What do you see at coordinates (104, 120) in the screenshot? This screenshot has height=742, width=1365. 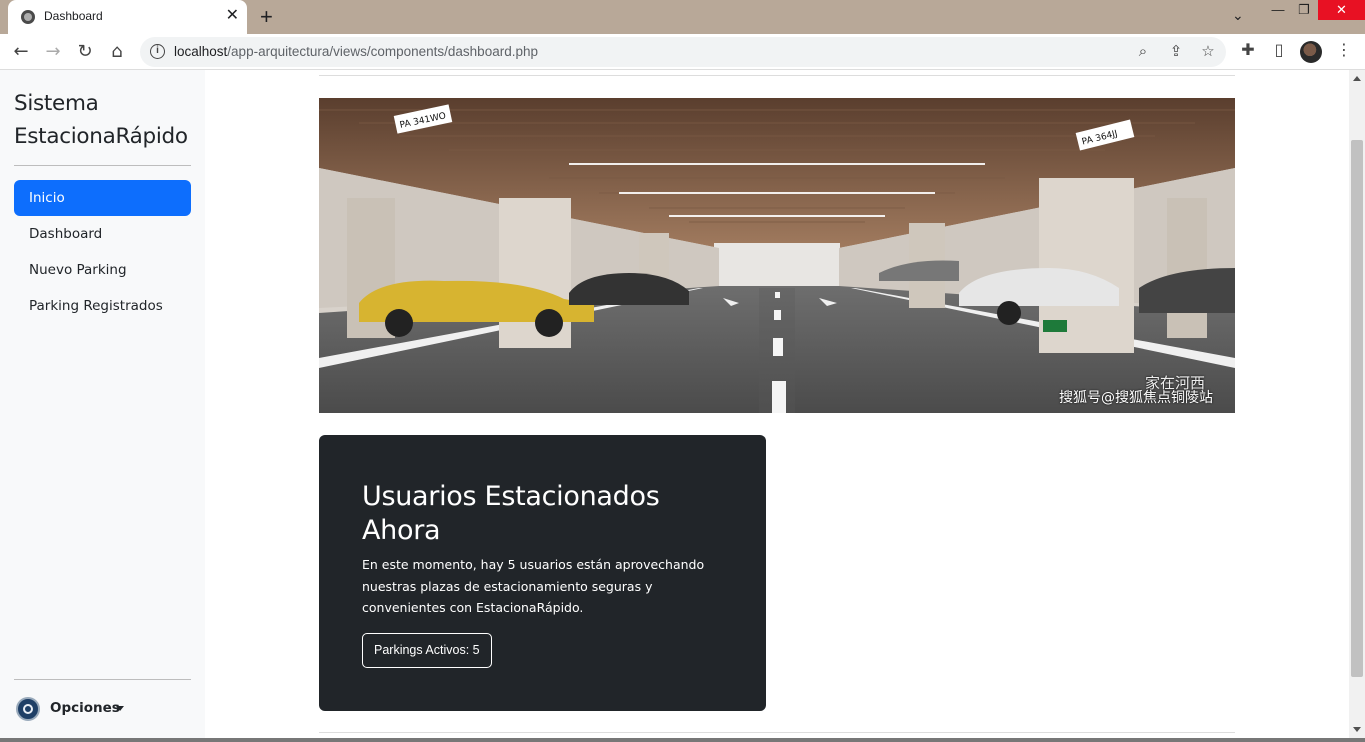 I see `brand-title: Sistema EstacionaRápido` at bounding box center [104, 120].